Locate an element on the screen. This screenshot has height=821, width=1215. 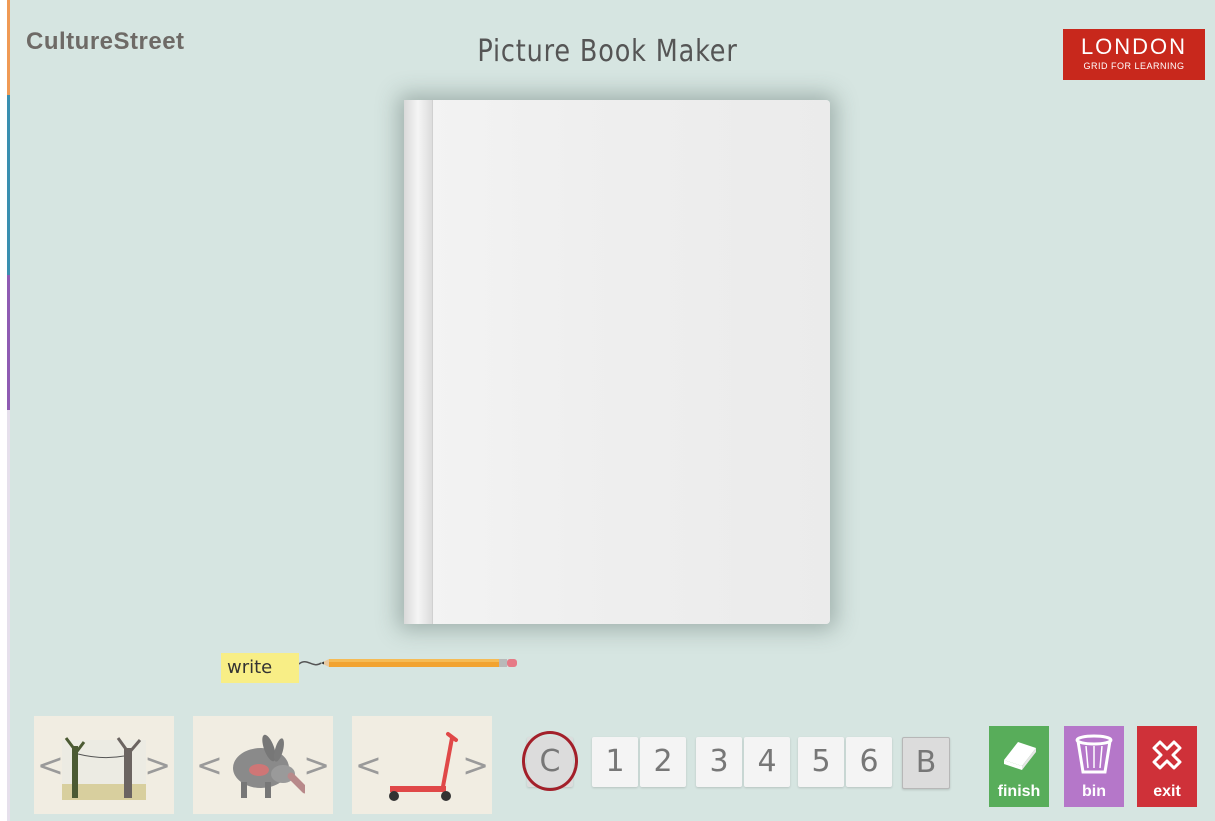
exit-label: exit is located at coordinates (1167, 791).